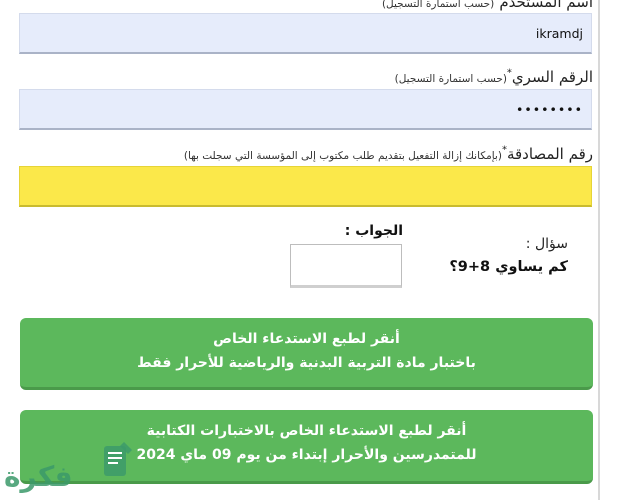  Describe the element at coordinates (438, 5) in the screenshot. I see `username-note: (حسب استمارة التسجيل)` at that location.